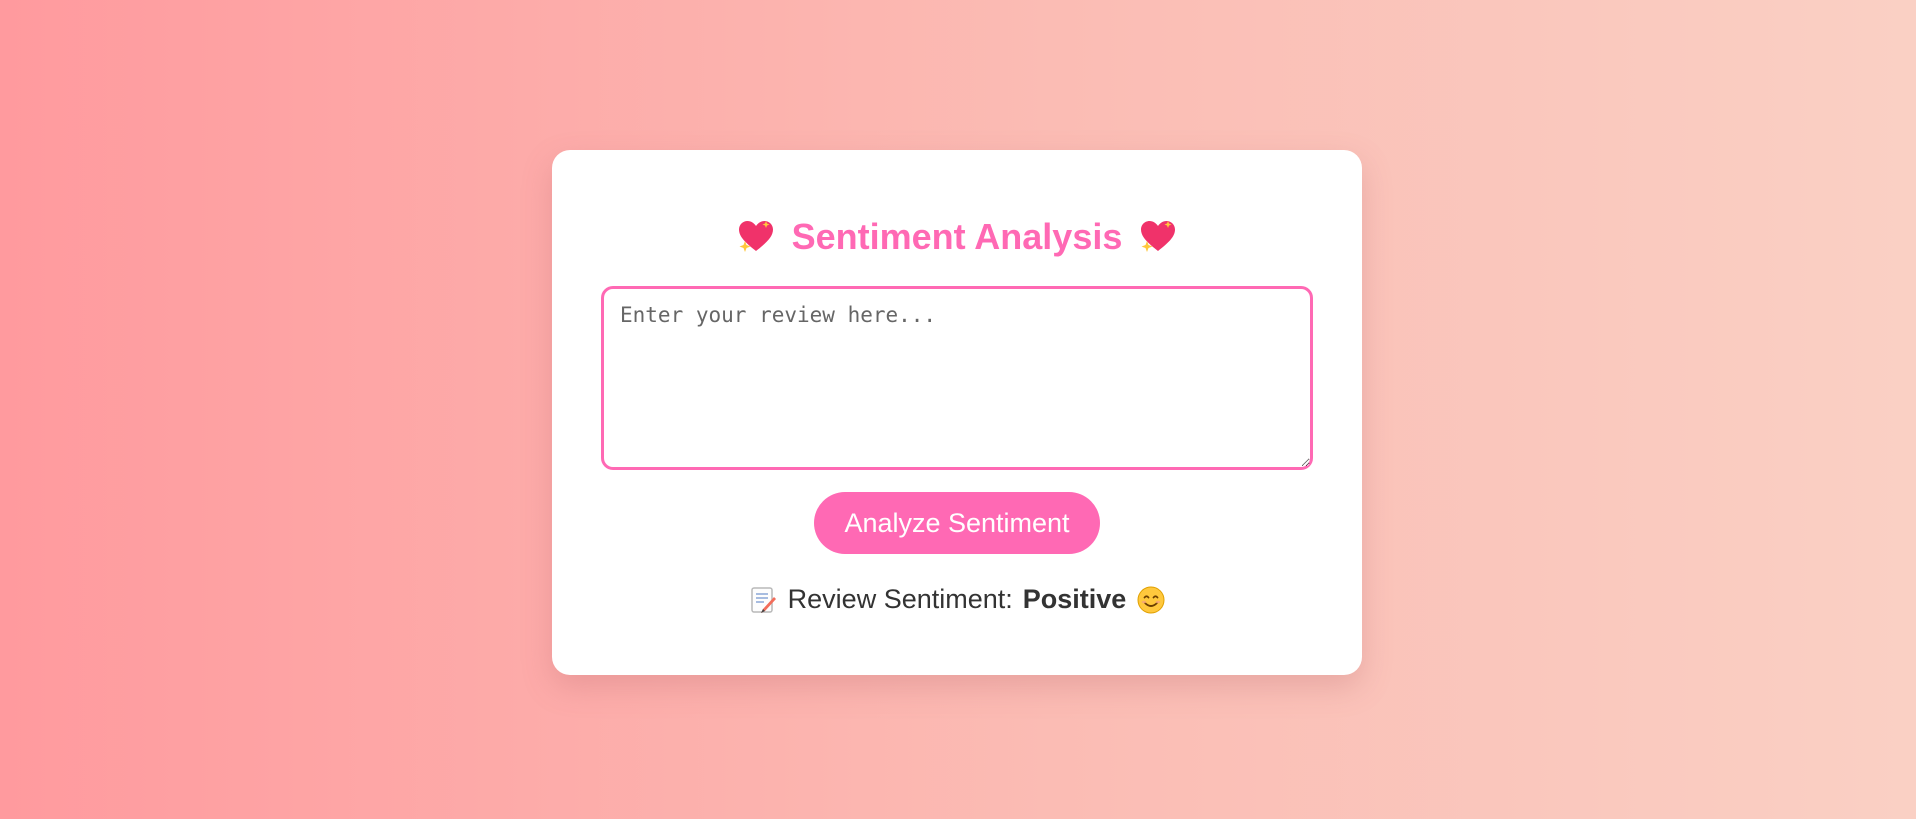 This screenshot has height=819, width=1916. What do you see at coordinates (957, 523) in the screenshot?
I see `analyze-sentiment-button: Analyze Sentiment` at bounding box center [957, 523].